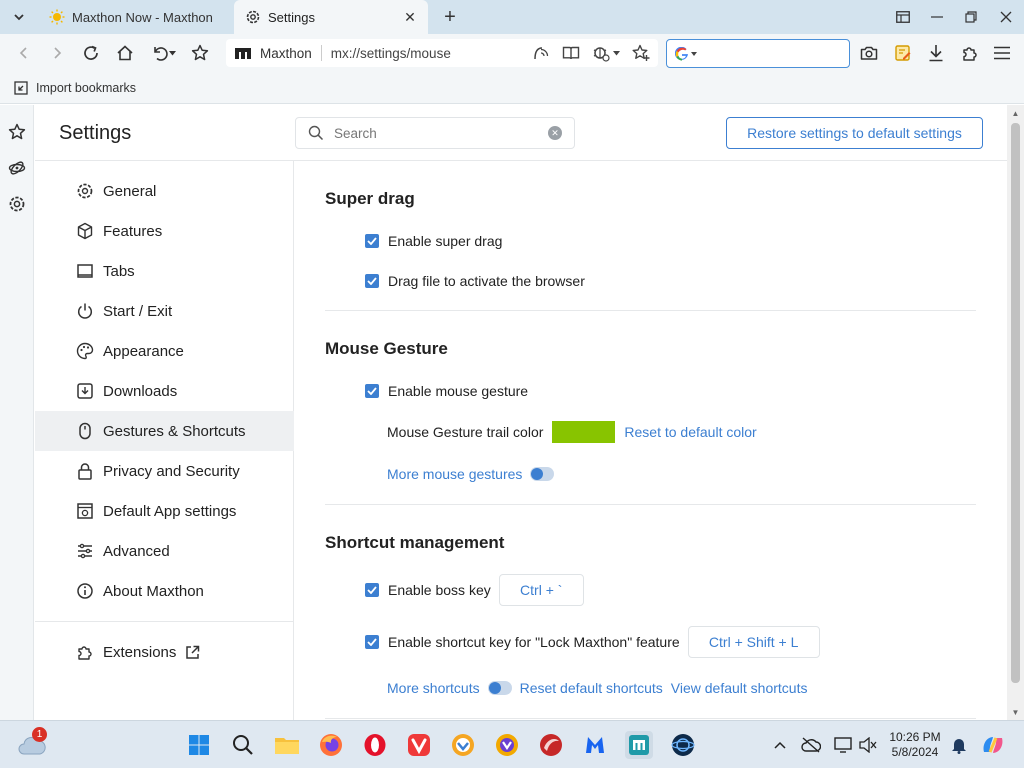 This screenshot has width=1024, height=768. What do you see at coordinates (542, 474) in the screenshot?
I see `more-gestures-toggle` at bounding box center [542, 474].